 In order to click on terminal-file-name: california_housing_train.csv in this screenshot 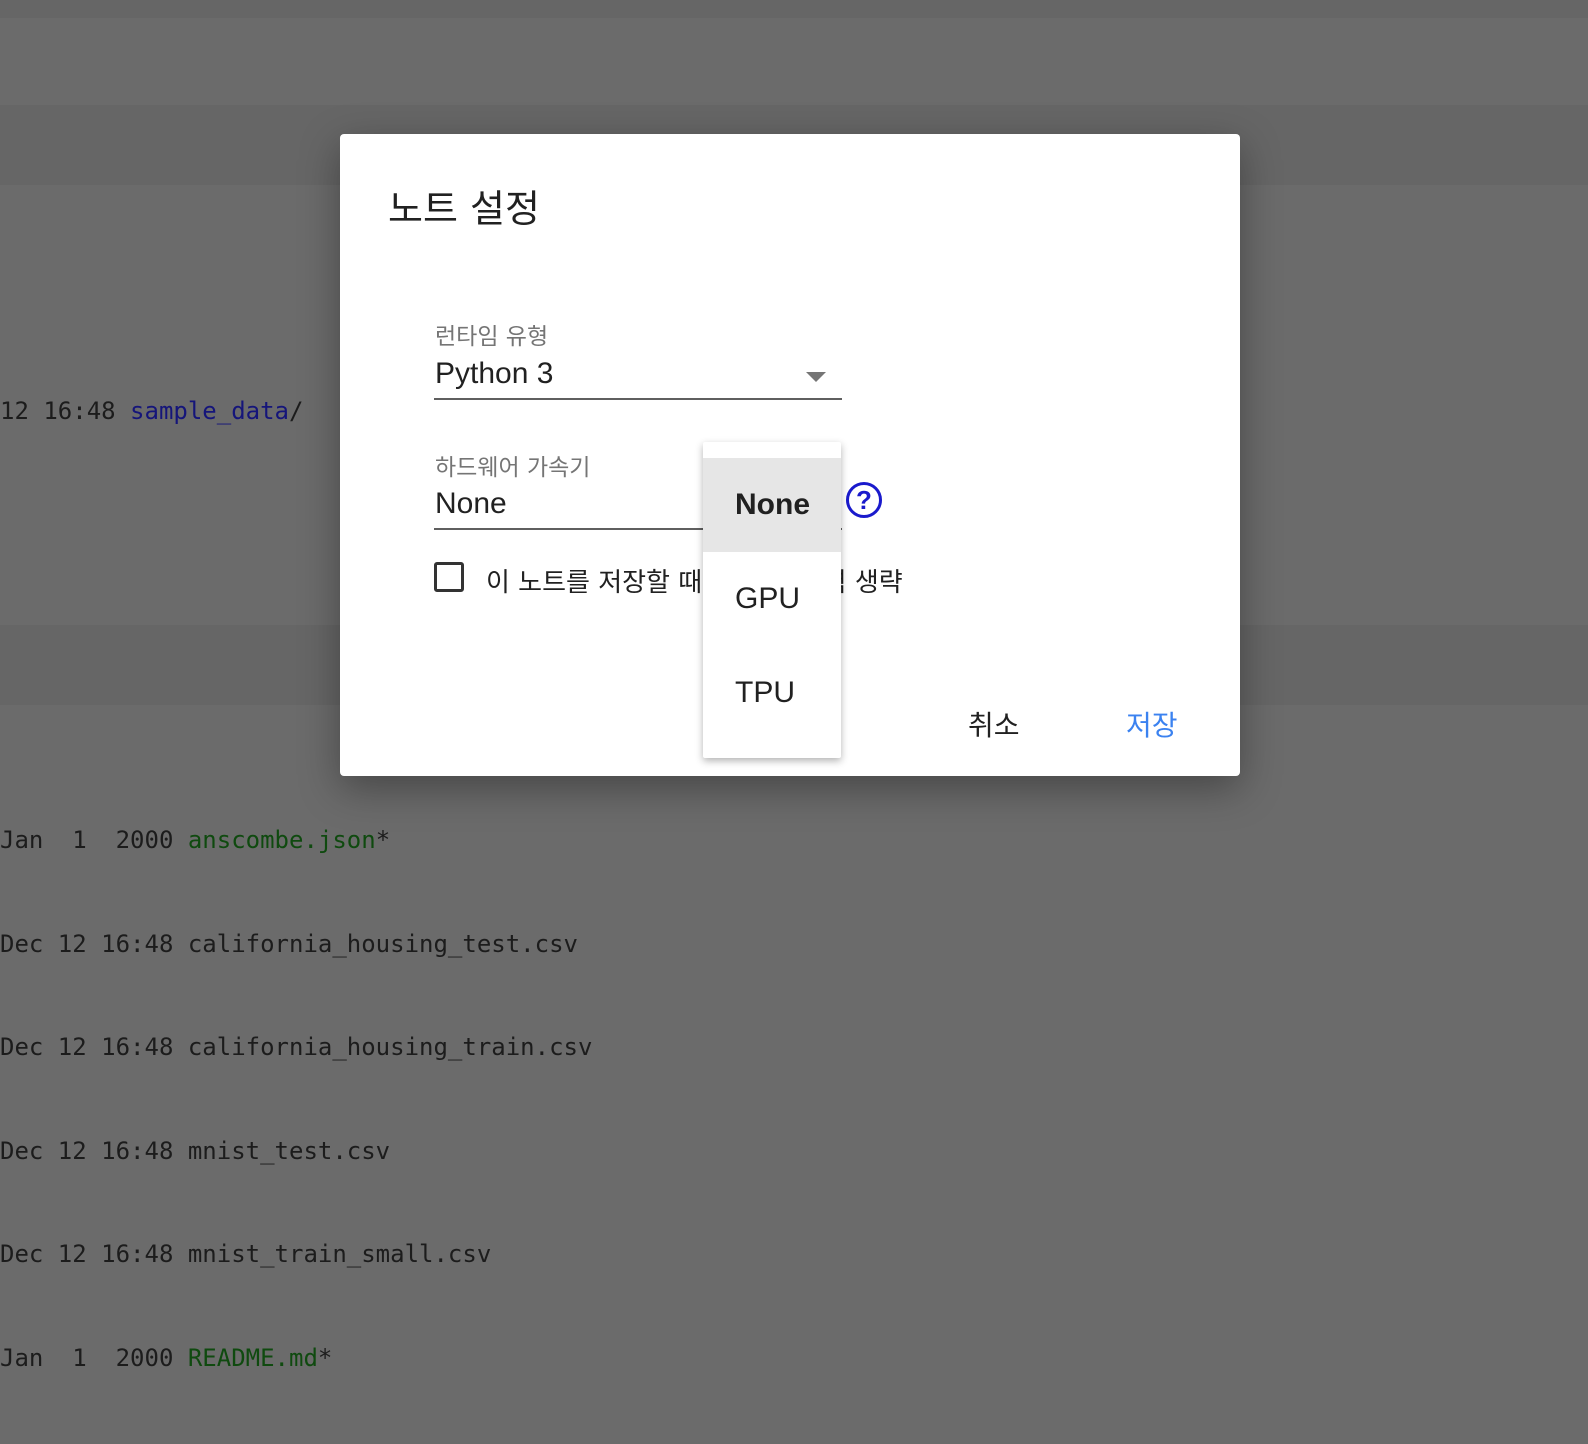, I will do `click(390, 1047)`.